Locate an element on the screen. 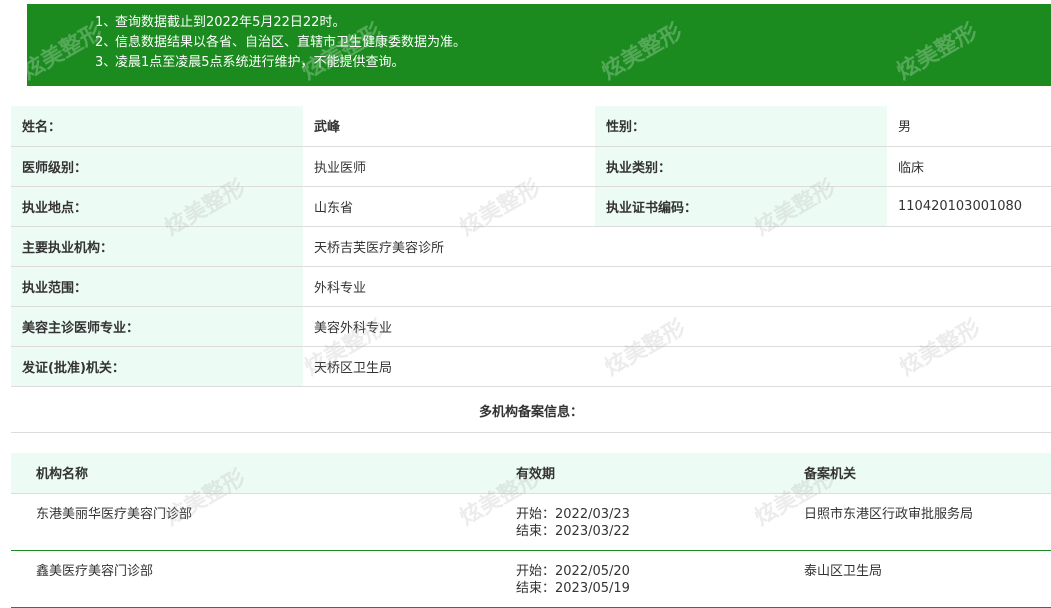 The width and height of the screenshot is (1051, 608). table-row: 医师级别： 执业医师 执业类别： 临床 is located at coordinates (531, 166).